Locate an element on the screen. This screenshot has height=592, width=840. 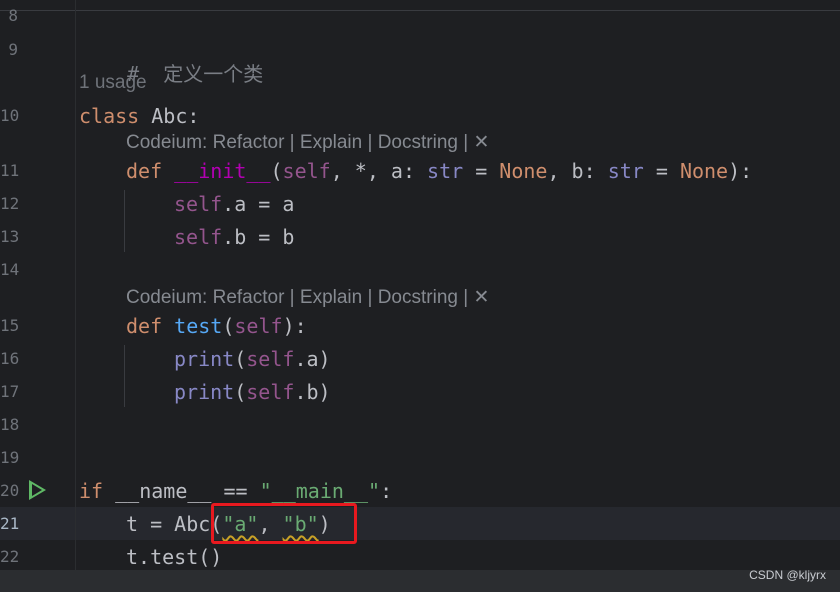
line-number: 20 is located at coordinates (10, 490).